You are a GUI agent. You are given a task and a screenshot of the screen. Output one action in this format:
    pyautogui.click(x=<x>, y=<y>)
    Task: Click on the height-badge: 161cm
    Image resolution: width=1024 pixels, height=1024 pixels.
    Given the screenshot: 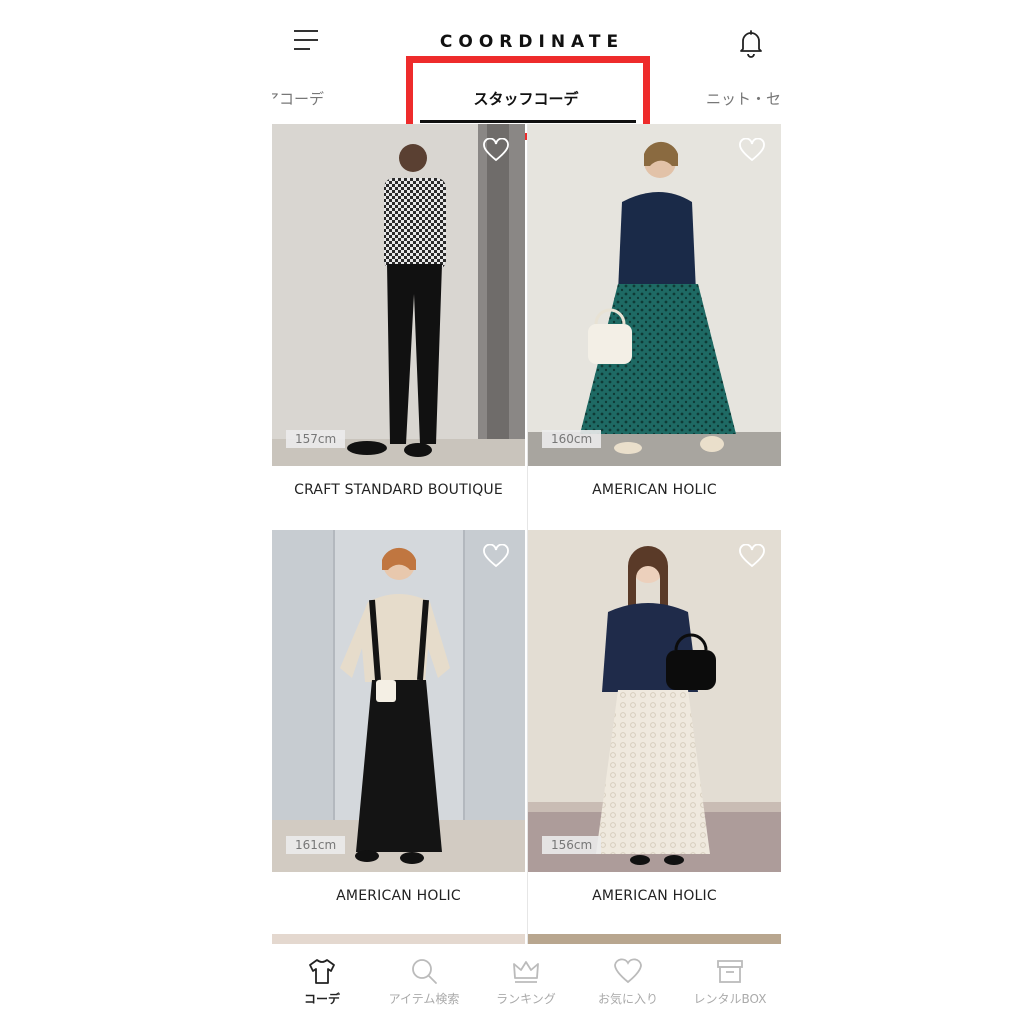 What is the action you would take?
    pyautogui.click(x=316, y=845)
    